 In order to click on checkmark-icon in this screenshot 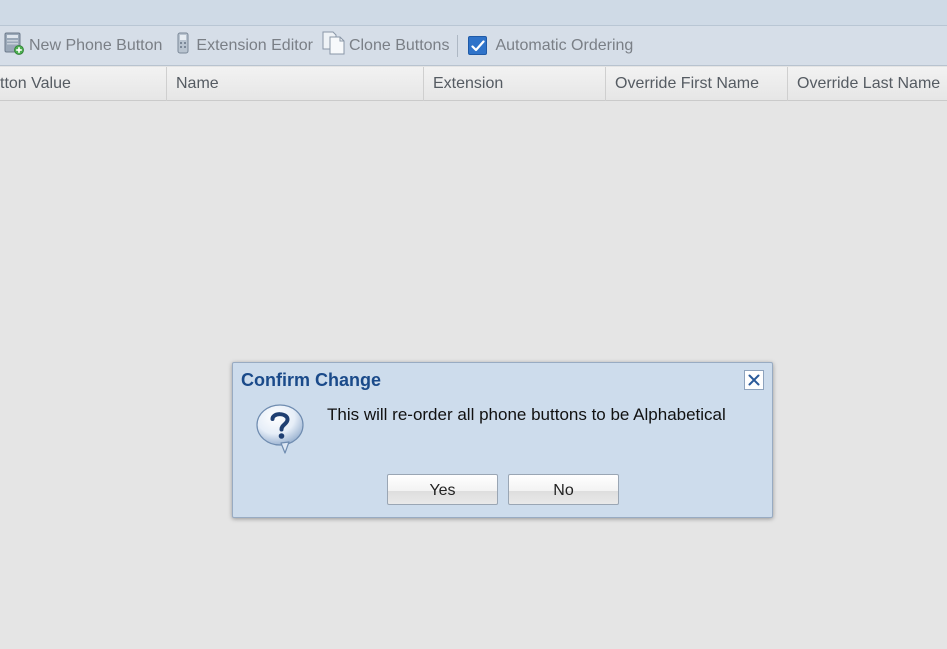, I will do `click(478, 45)`.